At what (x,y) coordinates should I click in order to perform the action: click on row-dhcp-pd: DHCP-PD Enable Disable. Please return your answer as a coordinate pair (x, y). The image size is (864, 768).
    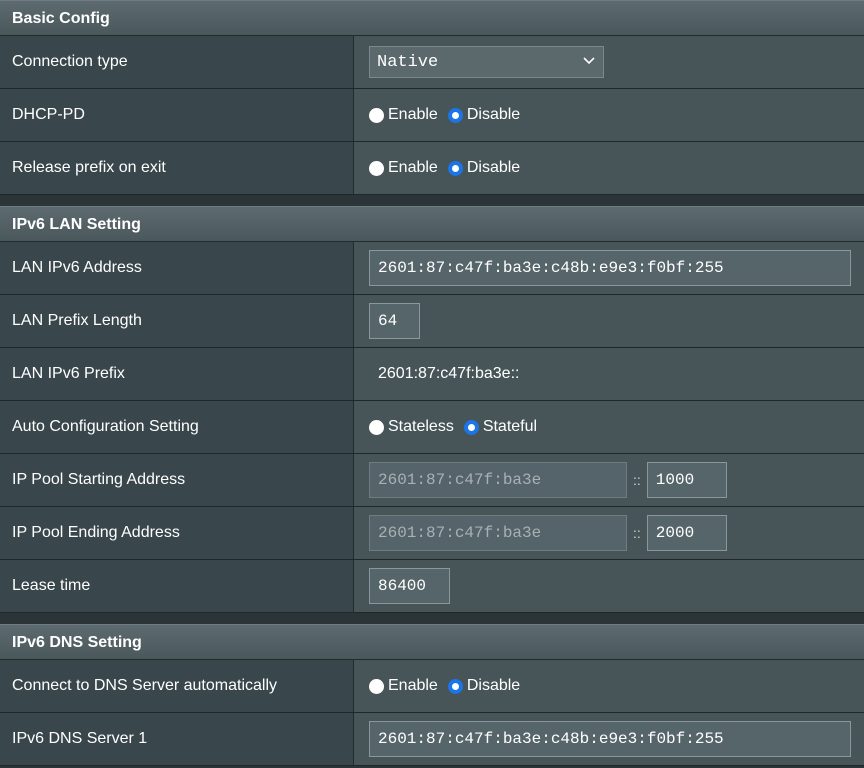
    Looking at the image, I should click on (432, 115).